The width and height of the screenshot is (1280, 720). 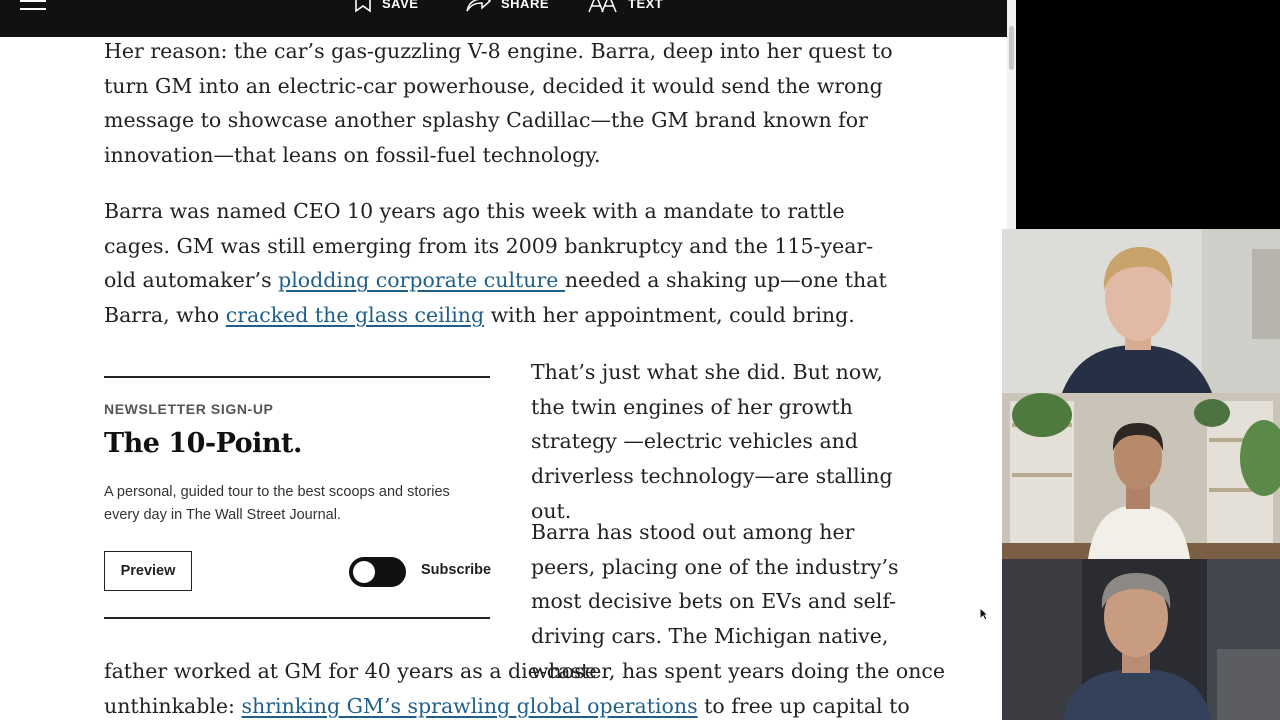 I want to click on bookmark-icon, so click(x=363, y=6).